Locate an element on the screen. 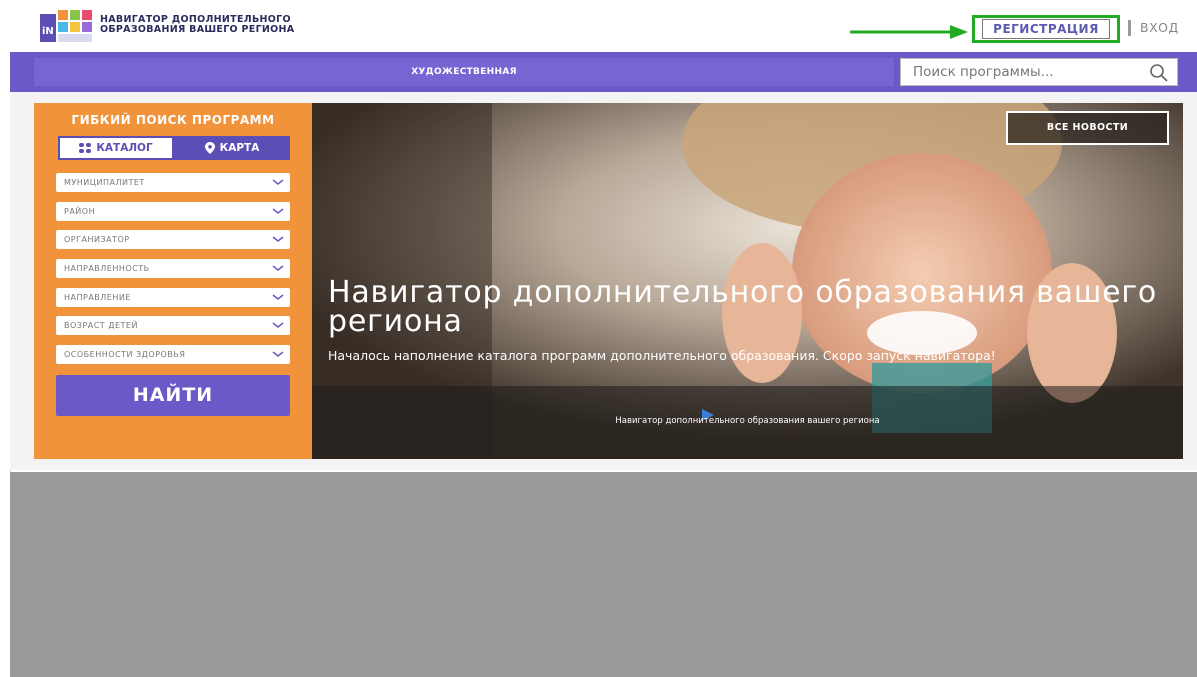  select-organizer: ОРГАНИЗАТОР is located at coordinates (173, 239).